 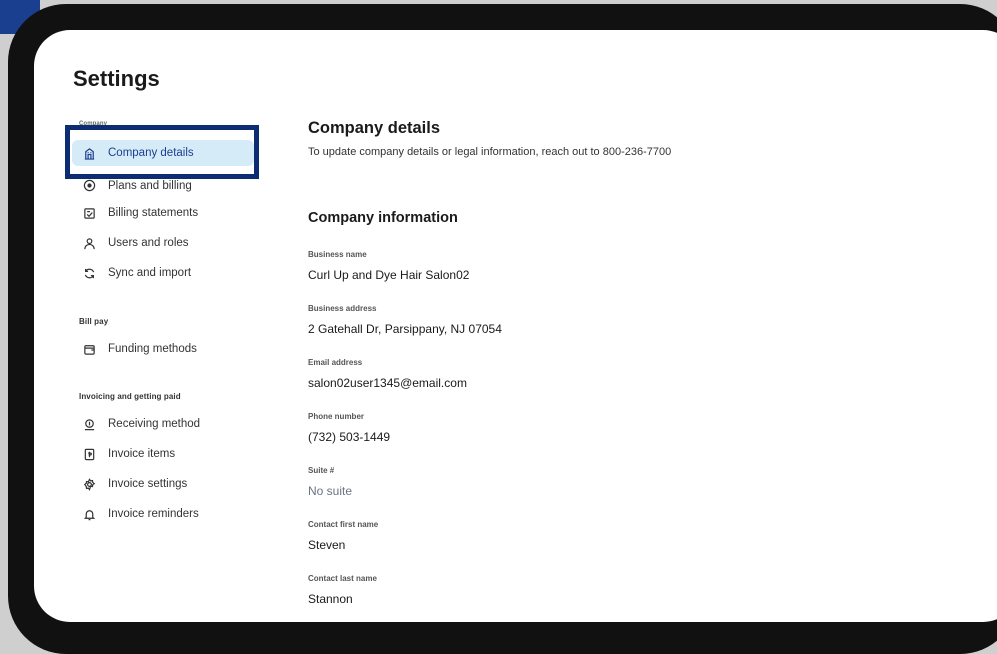 What do you see at coordinates (89, 454) in the screenshot?
I see `invoice-icon` at bounding box center [89, 454].